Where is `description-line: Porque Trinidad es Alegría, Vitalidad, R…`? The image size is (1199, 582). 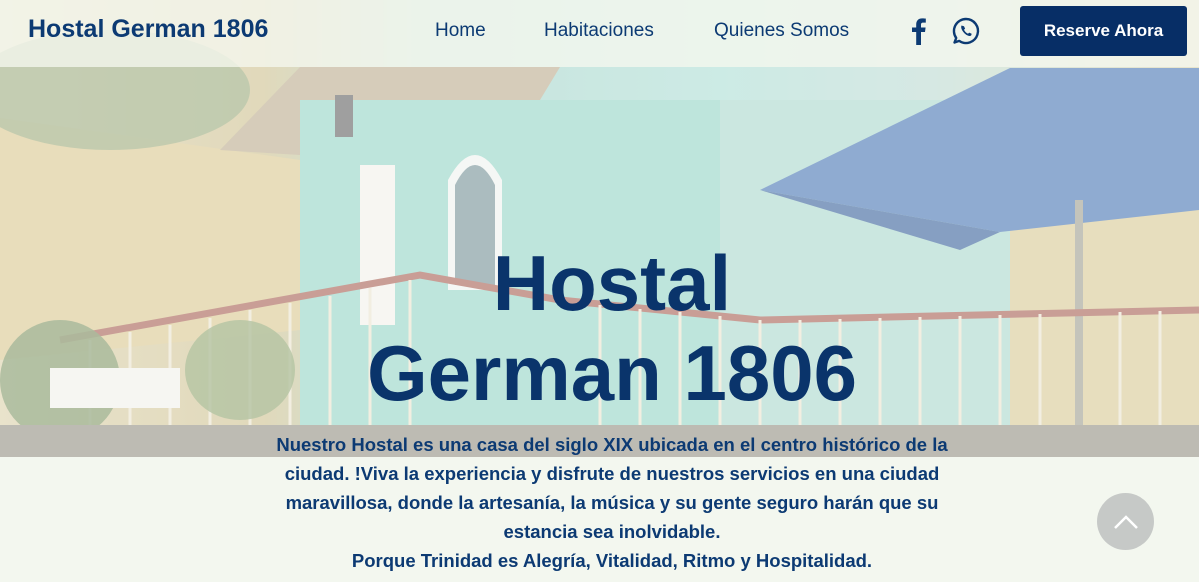 description-line: Porque Trinidad es Alegría, Vitalidad, R… is located at coordinates (612, 560).